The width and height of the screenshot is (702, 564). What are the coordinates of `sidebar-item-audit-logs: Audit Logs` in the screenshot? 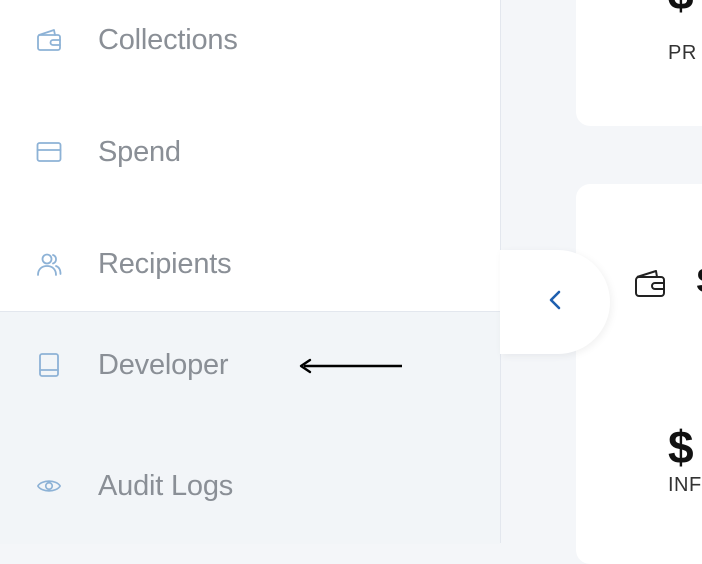 It's located at (134, 486).